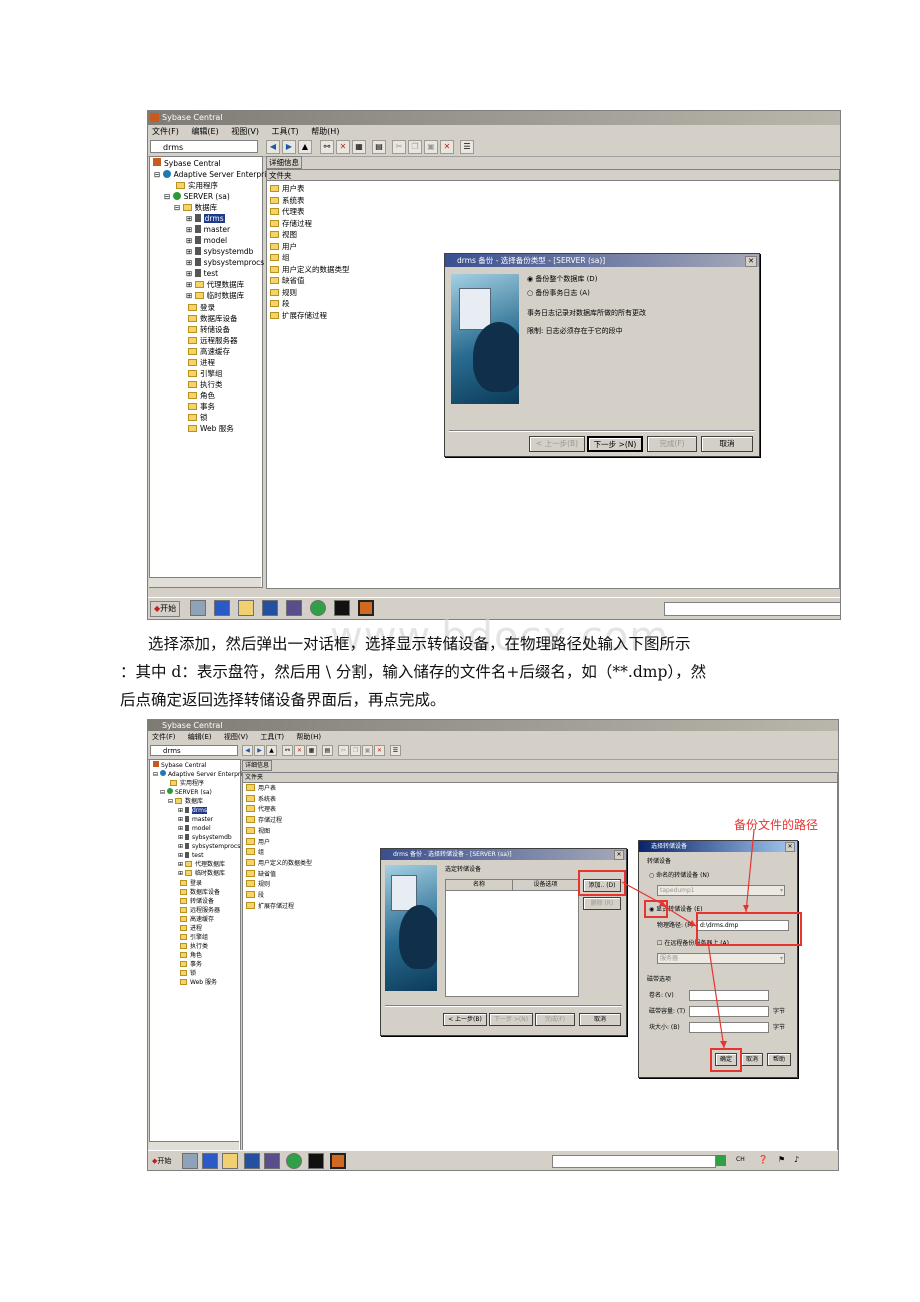  What do you see at coordinates (207, 406) in the screenshot?
I see `tree-folder-label: 事务` at bounding box center [207, 406].